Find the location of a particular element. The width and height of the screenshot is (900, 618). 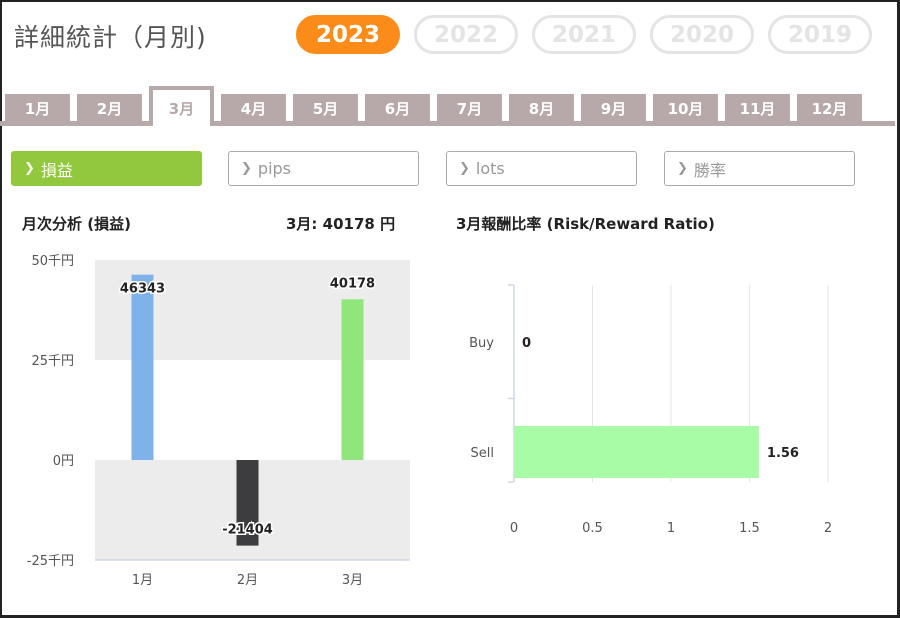

year-2019-button: 2019 is located at coordinates (820, 34).